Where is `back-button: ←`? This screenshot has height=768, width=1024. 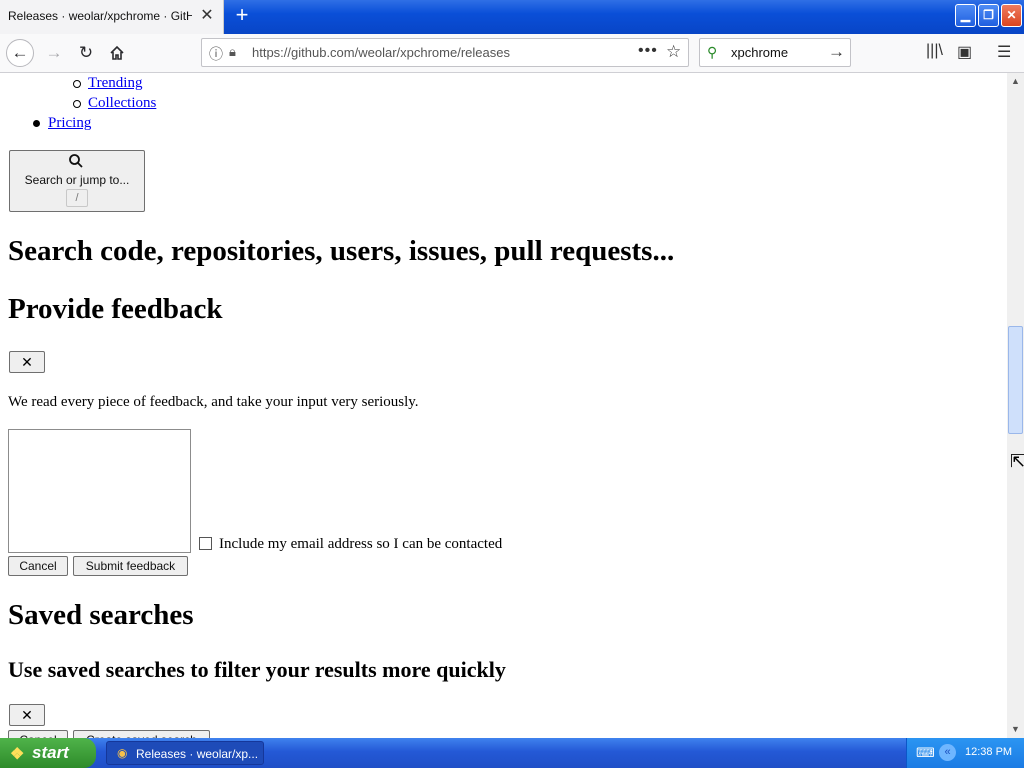
back-button: ← is located at coordinates (20, 53).